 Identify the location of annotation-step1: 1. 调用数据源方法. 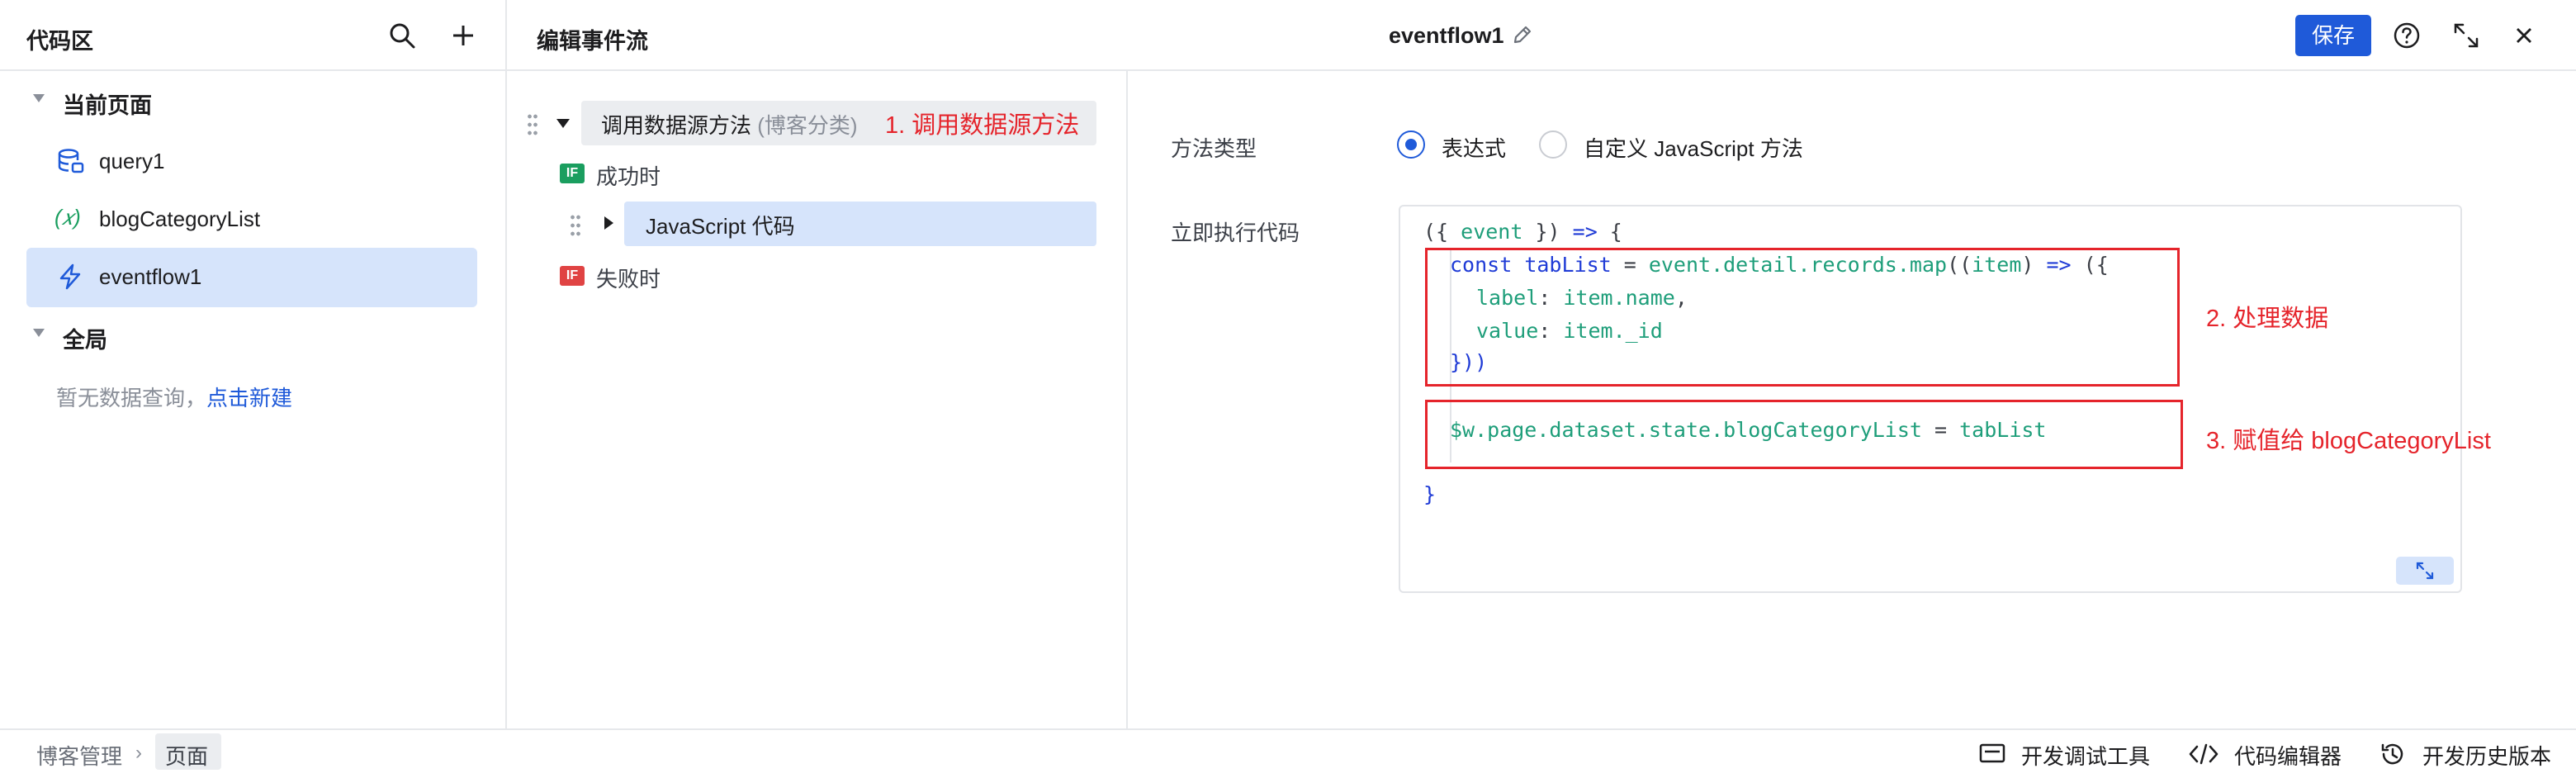
(982, 125).